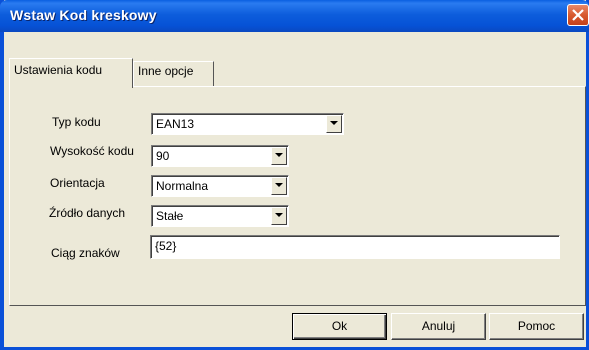 This screenshot has width=589, height=350. I want to click on tab-label: Ustawienia kodu, so click(58, 70).